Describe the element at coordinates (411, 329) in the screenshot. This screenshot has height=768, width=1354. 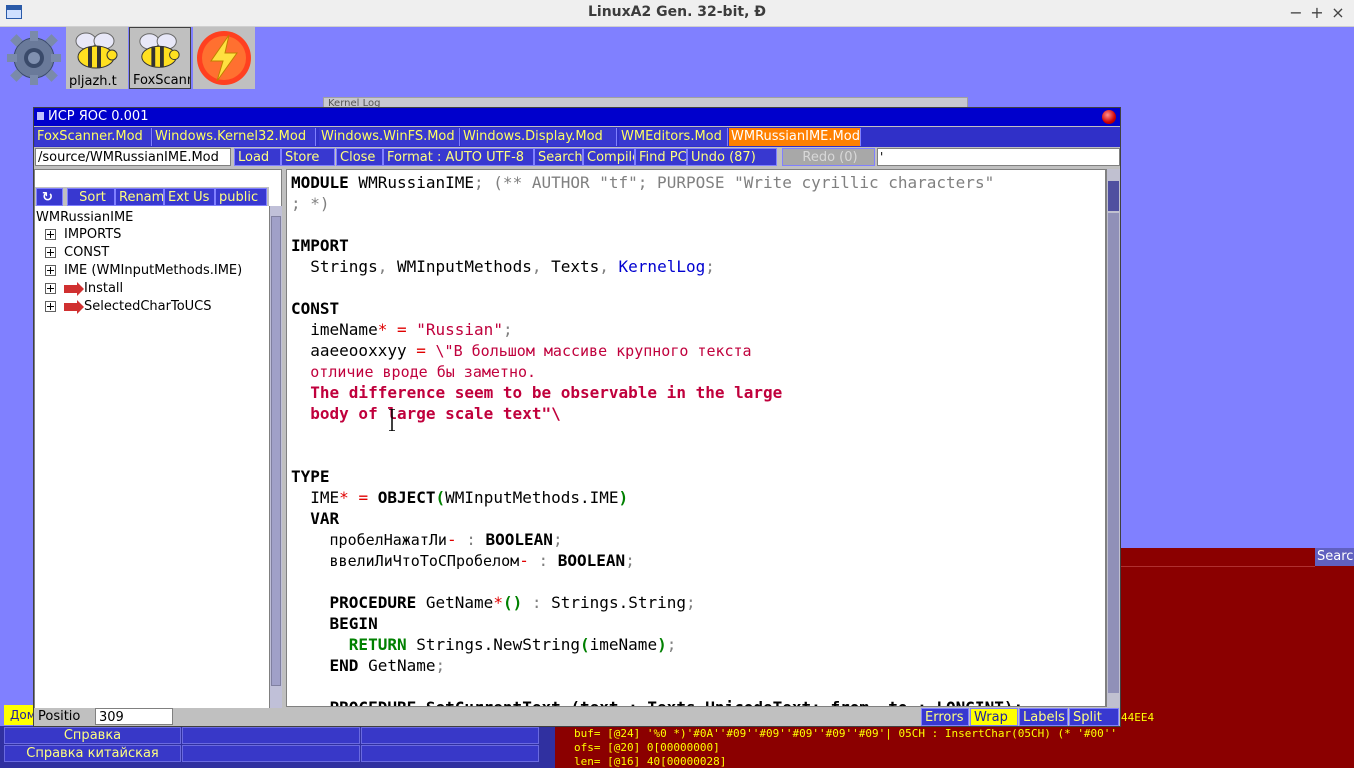
I see `code-line: imeName* = "Russian";` at that location.